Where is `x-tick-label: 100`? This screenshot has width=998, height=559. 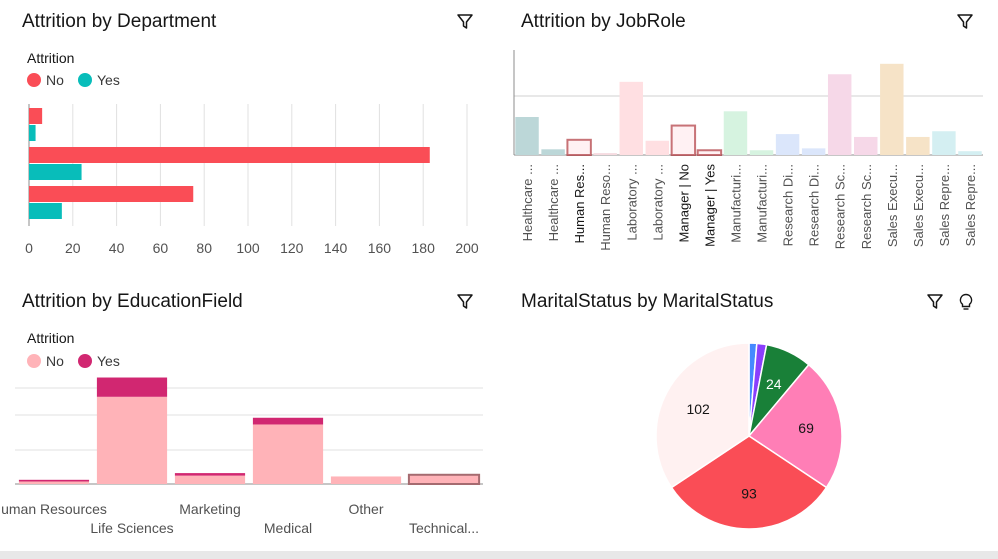
x-tick-label: 100 is located at coordinates (248, 248).